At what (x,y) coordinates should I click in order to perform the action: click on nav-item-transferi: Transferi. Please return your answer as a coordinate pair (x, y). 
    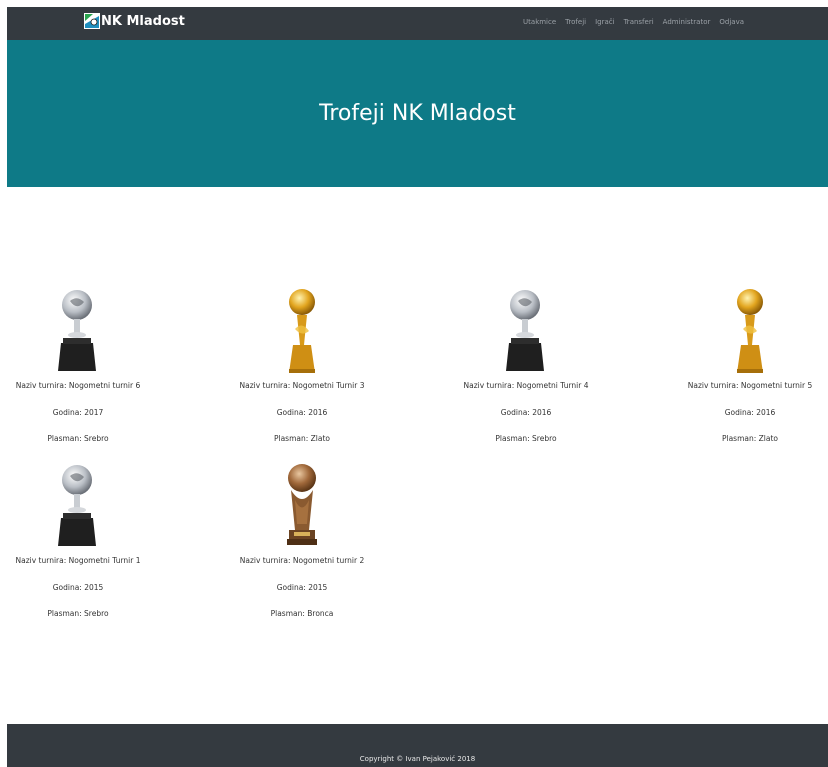
    Looking at the image, I should click on (639, 22).